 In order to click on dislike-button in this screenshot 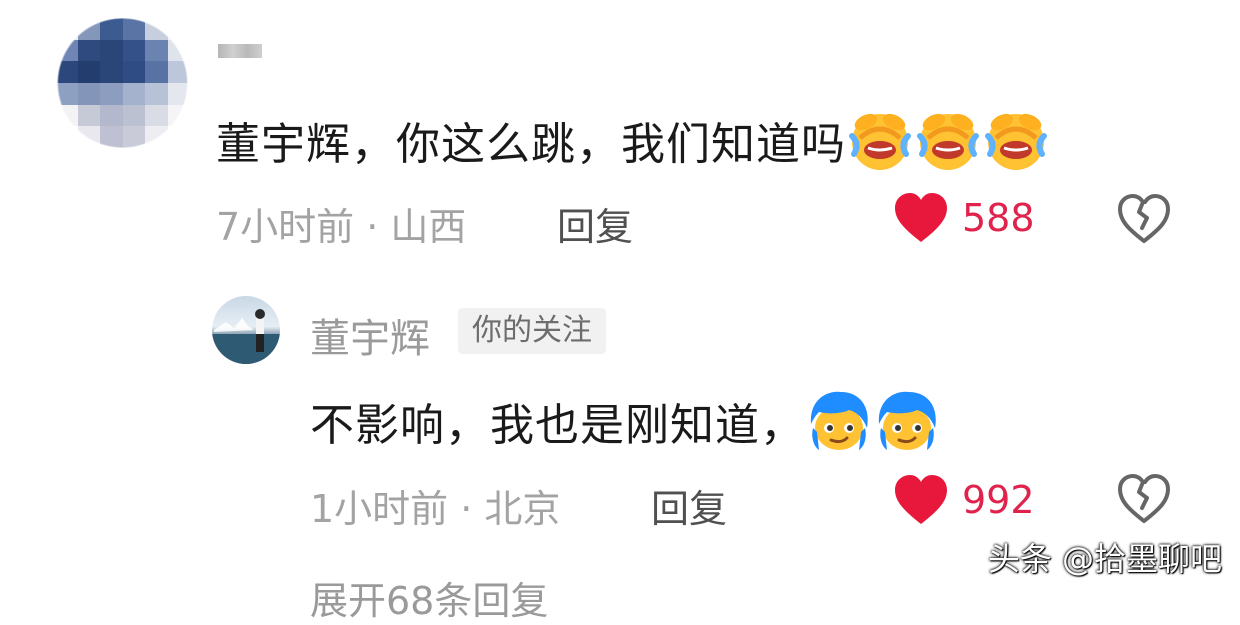, I will do `click(1144, 221)`.